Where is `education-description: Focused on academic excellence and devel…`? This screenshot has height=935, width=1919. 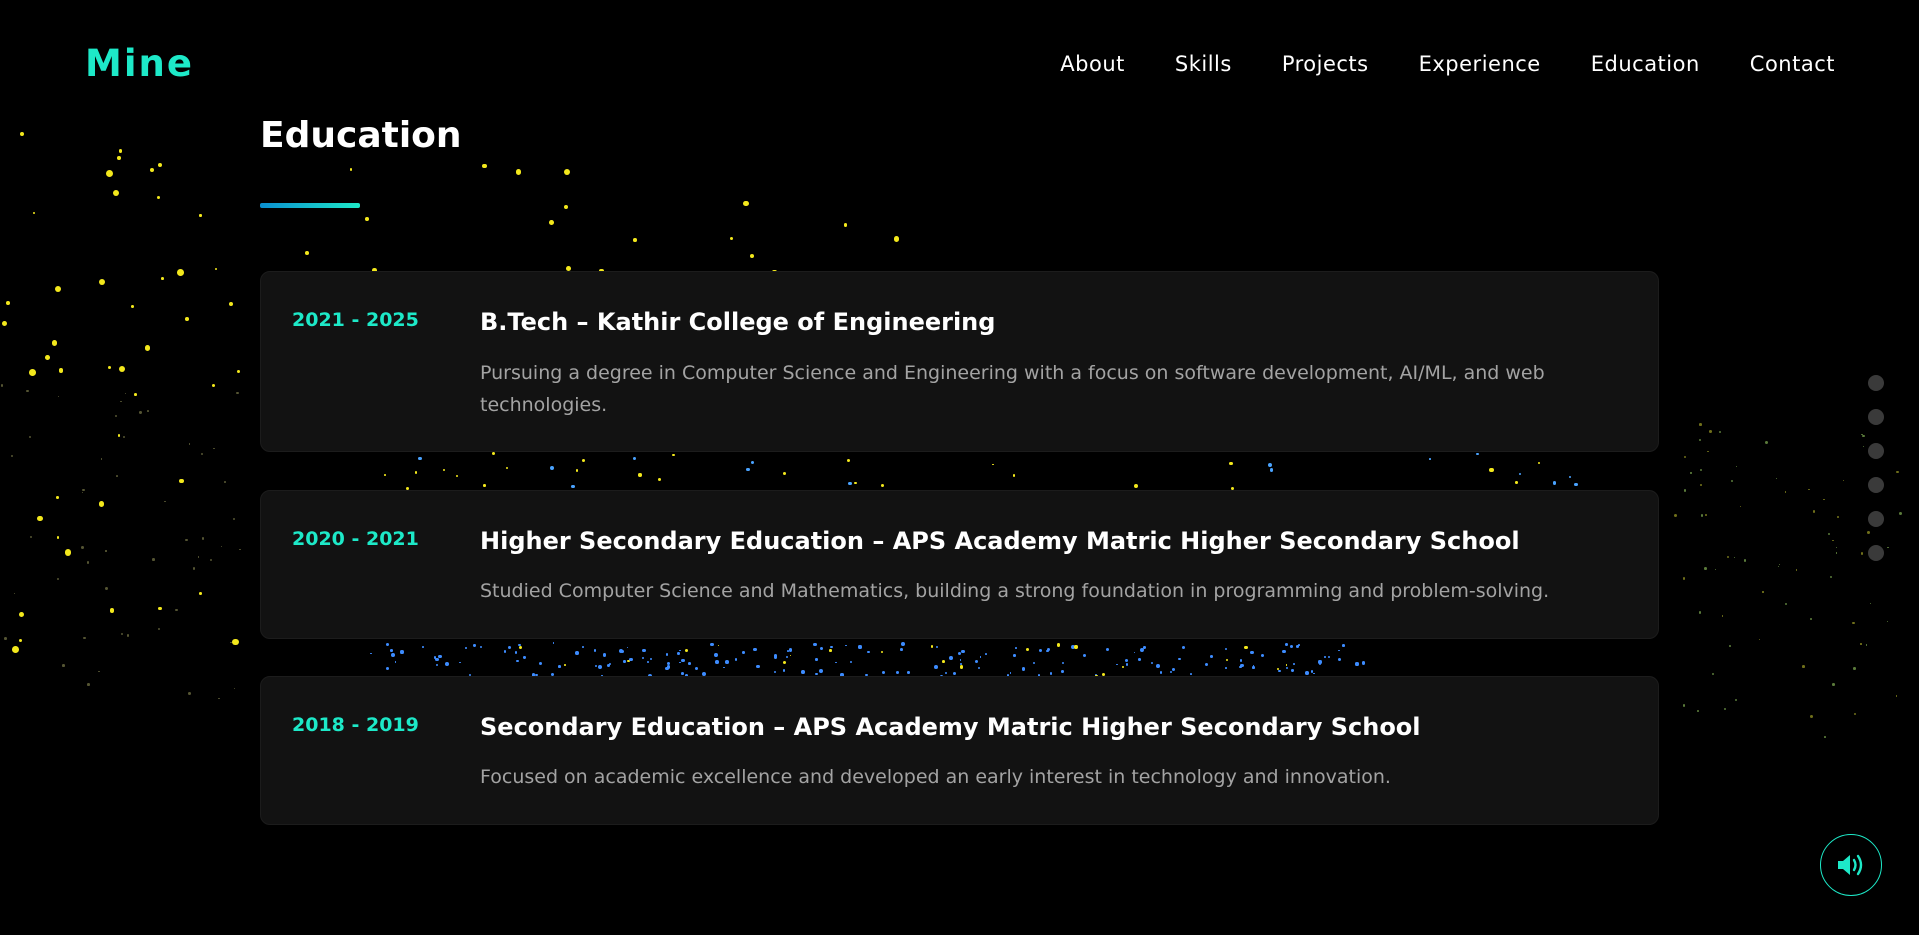 education-description: Focused on academic excellence and devel… is located at coordinates (935, 777).